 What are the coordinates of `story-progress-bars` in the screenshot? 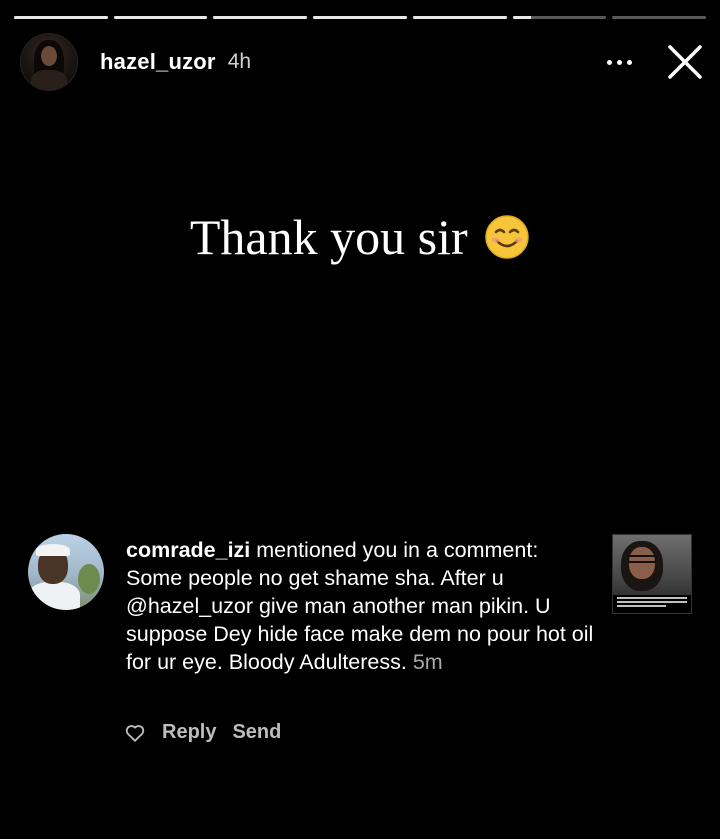 It's located at (360, 17).